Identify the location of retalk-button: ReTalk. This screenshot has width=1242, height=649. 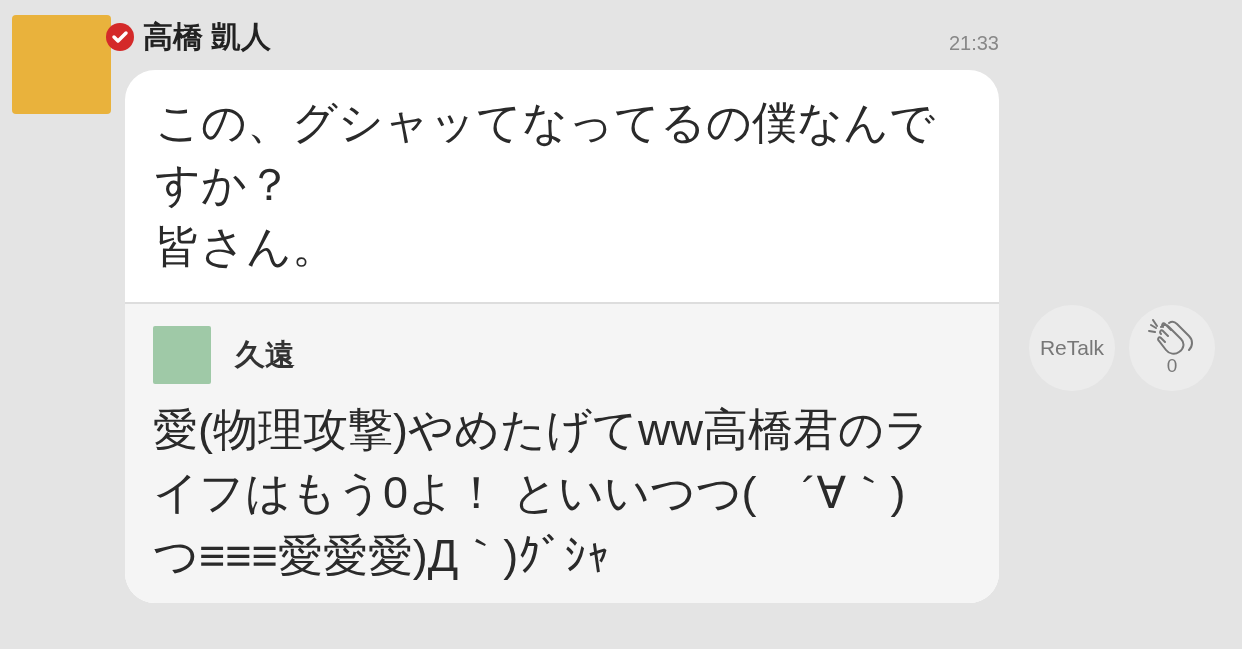
(1072, 348).